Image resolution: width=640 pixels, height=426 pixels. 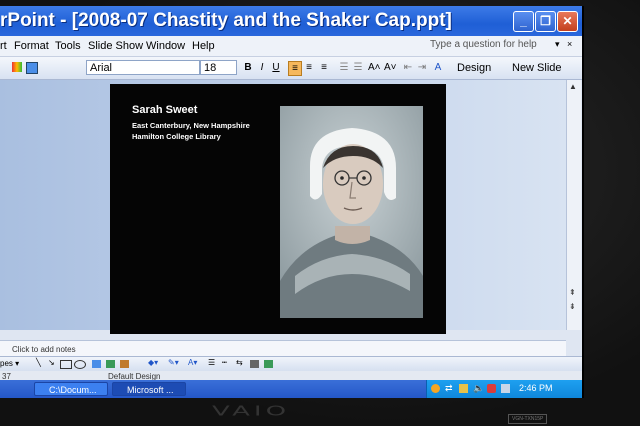 I want to click on line-style-icon: ☰, so click(x=211, y=362).